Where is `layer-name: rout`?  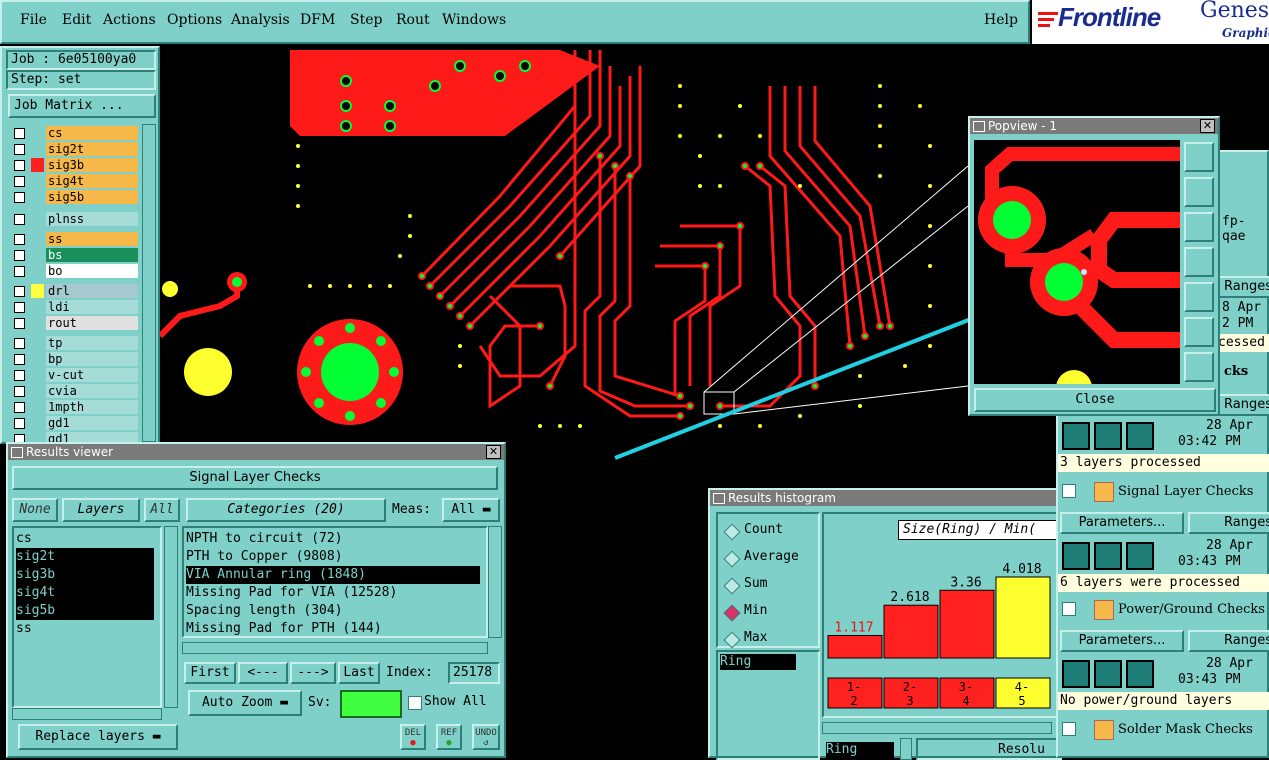
layer-name: rout is located at coordinates (92, 323).